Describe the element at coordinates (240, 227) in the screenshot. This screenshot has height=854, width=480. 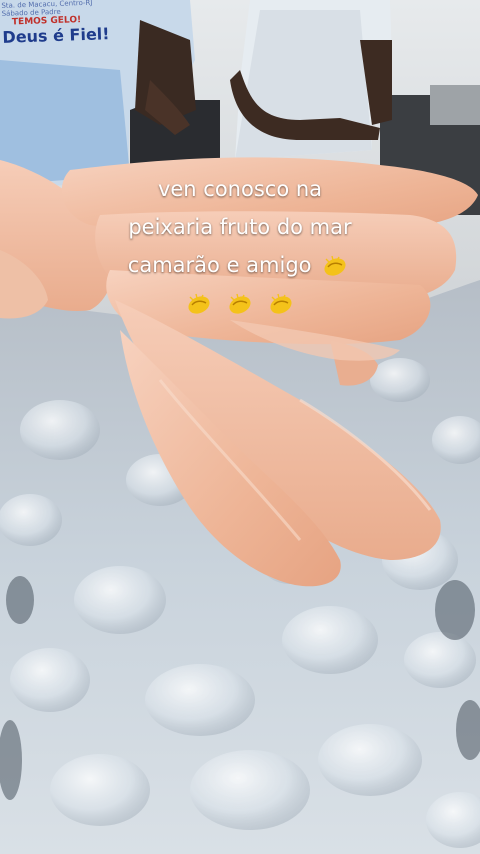
I see `caption-line-2: peixaria fruto do mar` at that location.